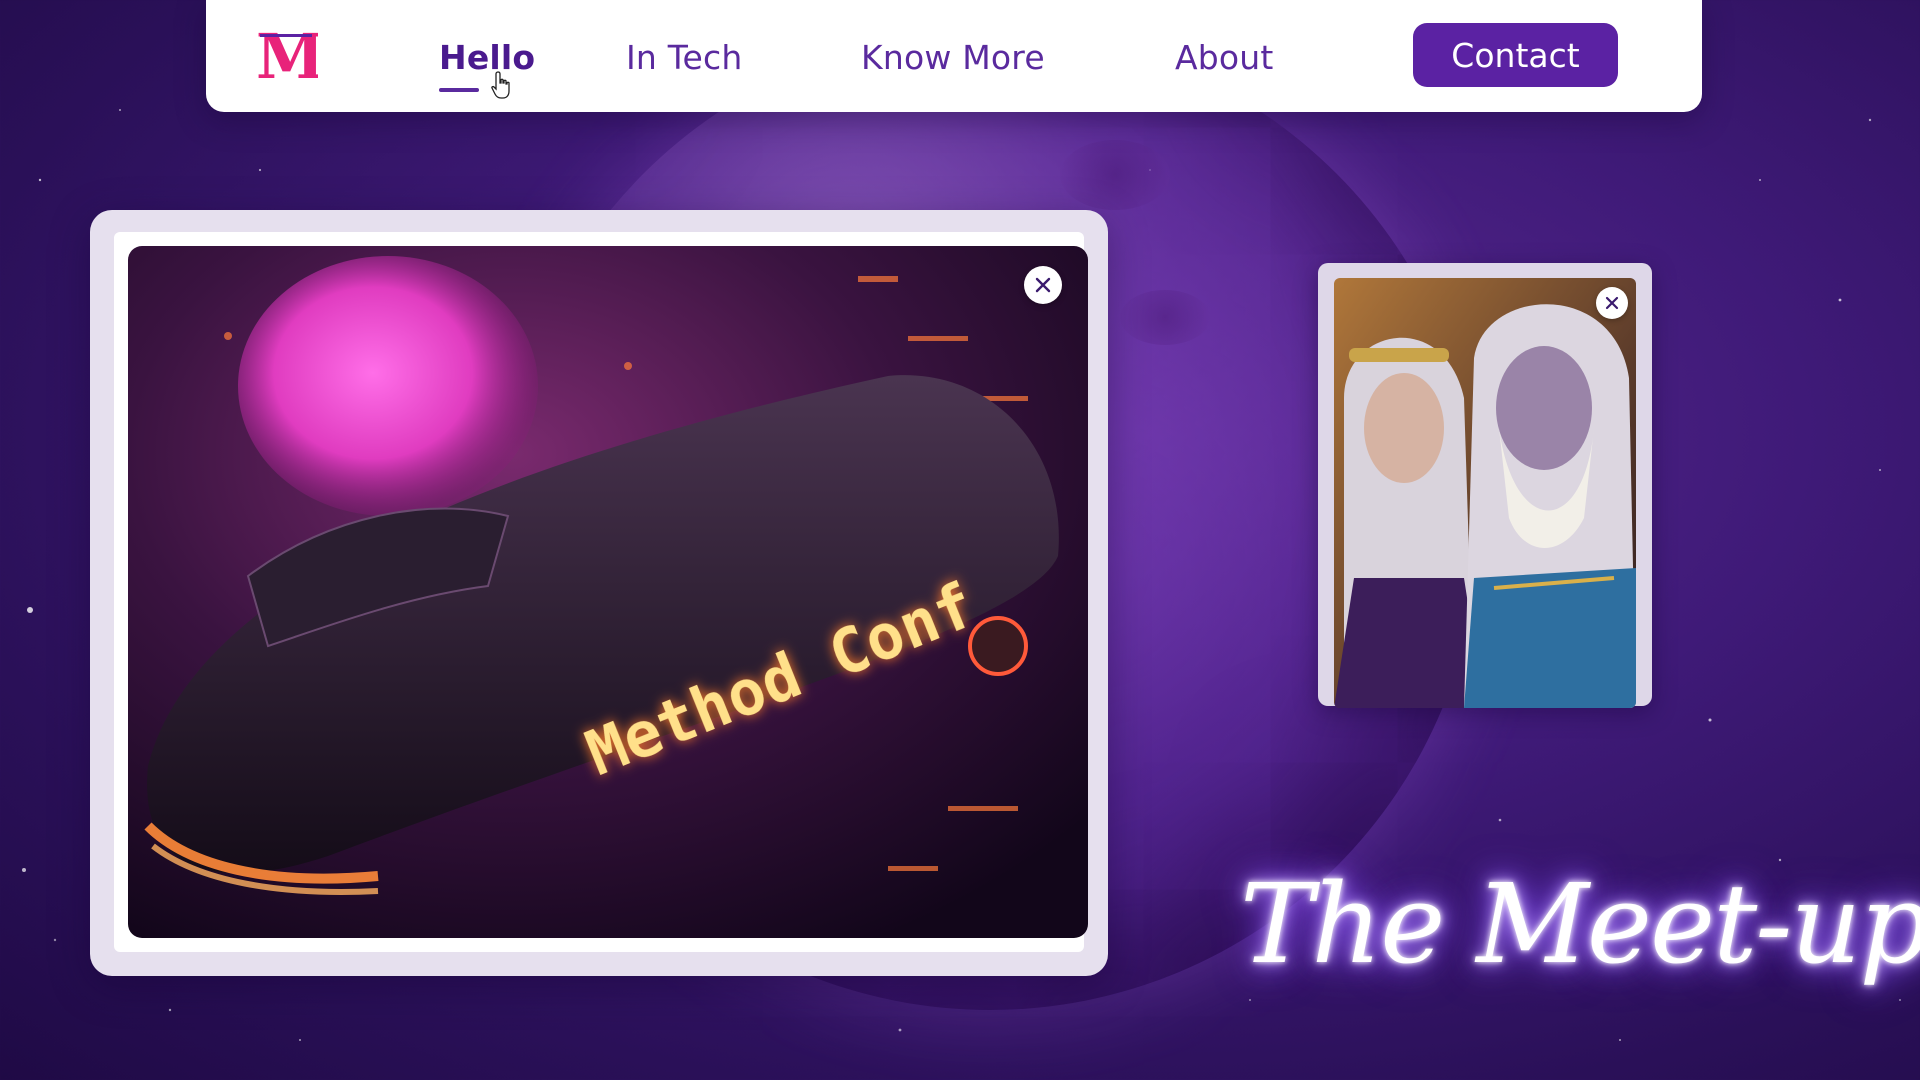 This screenshot has width=1920, height=1080. I want to click on image-card-small, so click(1485, 485).